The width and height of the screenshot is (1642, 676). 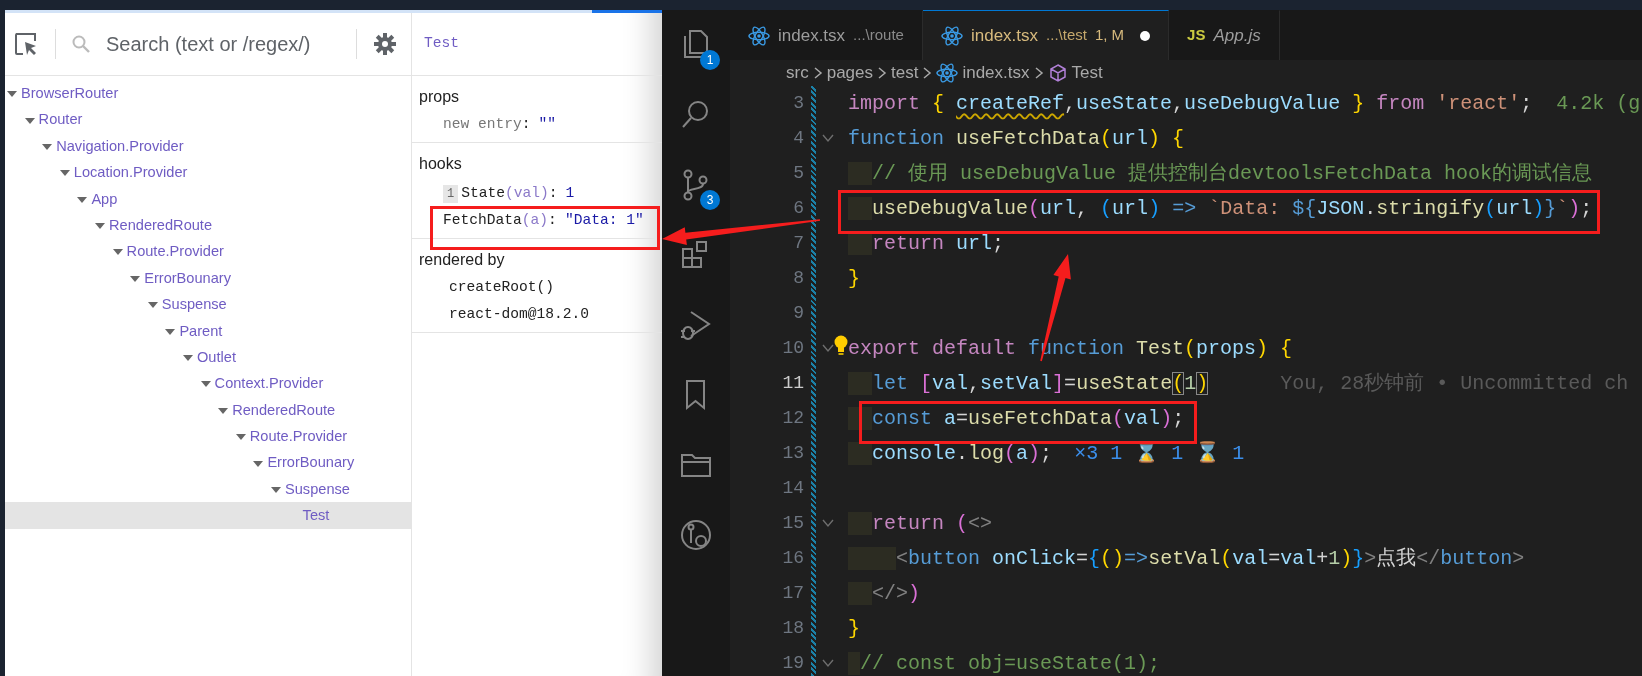 I want to click on code-line: import { createRef,useState,useDebugValue } from 'react';, so click(x=1190, y=103).